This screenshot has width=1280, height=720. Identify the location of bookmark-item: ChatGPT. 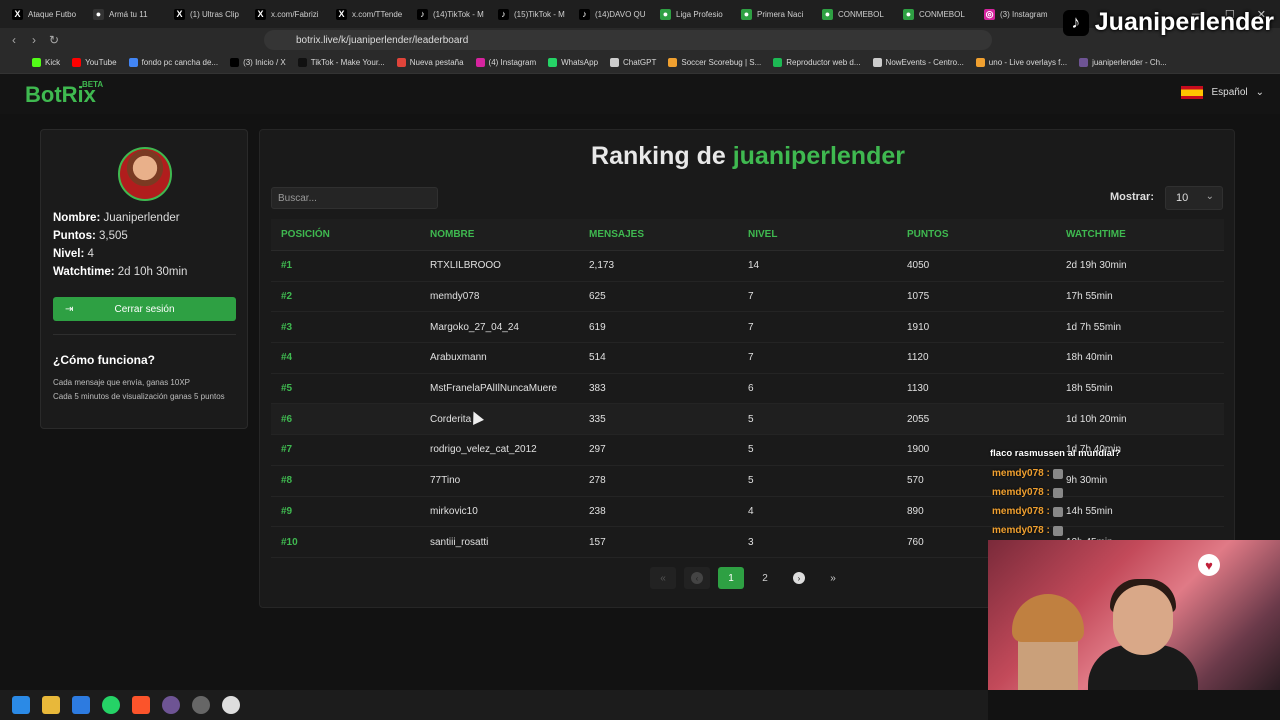
(633, 62).